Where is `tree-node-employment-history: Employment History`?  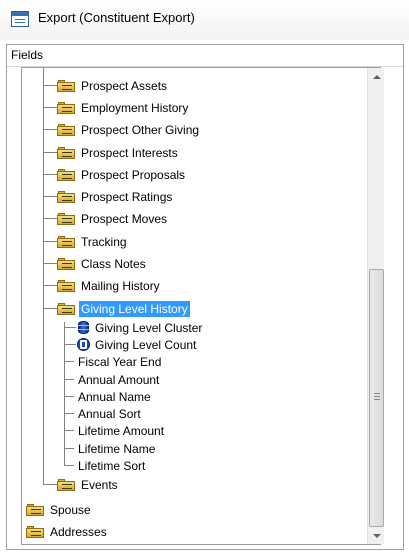 tree-node-employment-history: Employment History is located at coordinates (123, 107).